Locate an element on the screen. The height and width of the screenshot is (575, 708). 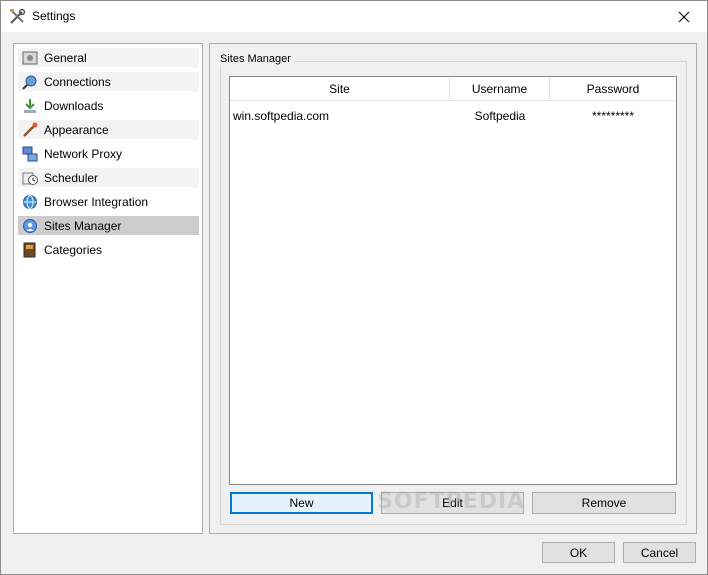
sidebar-item-label: General is located at coordinates (65, 57).